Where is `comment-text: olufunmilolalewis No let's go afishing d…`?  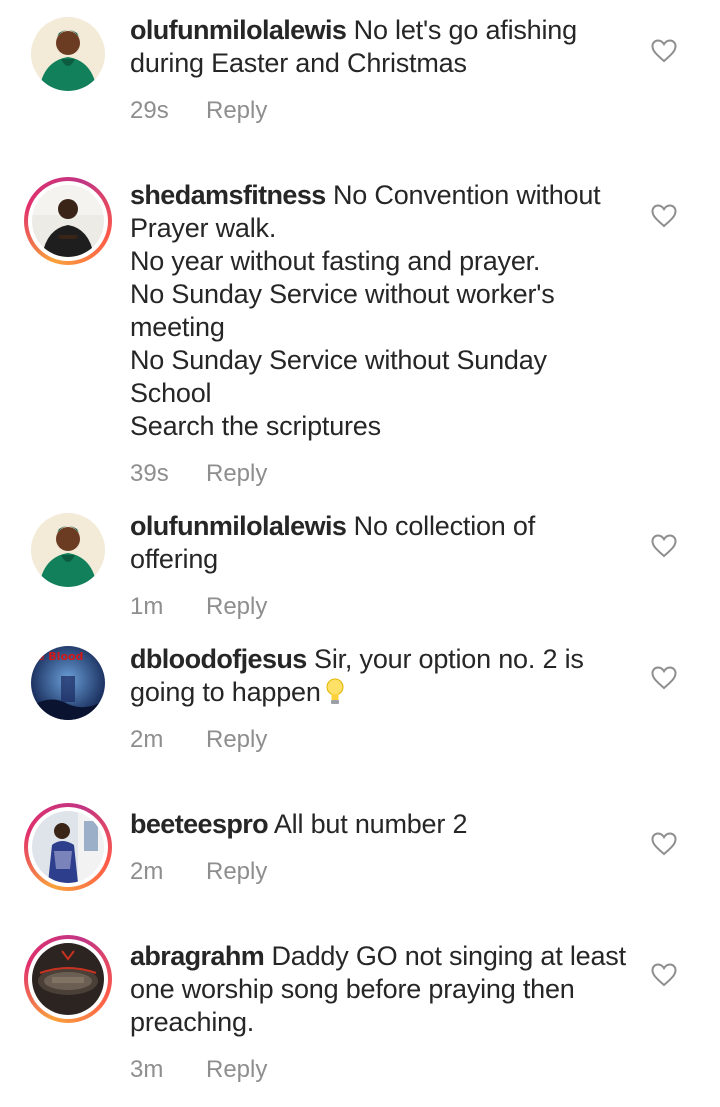 comment-text: olufunmilolalewis No let's go afishing d… is located at coordinates (380, 47).